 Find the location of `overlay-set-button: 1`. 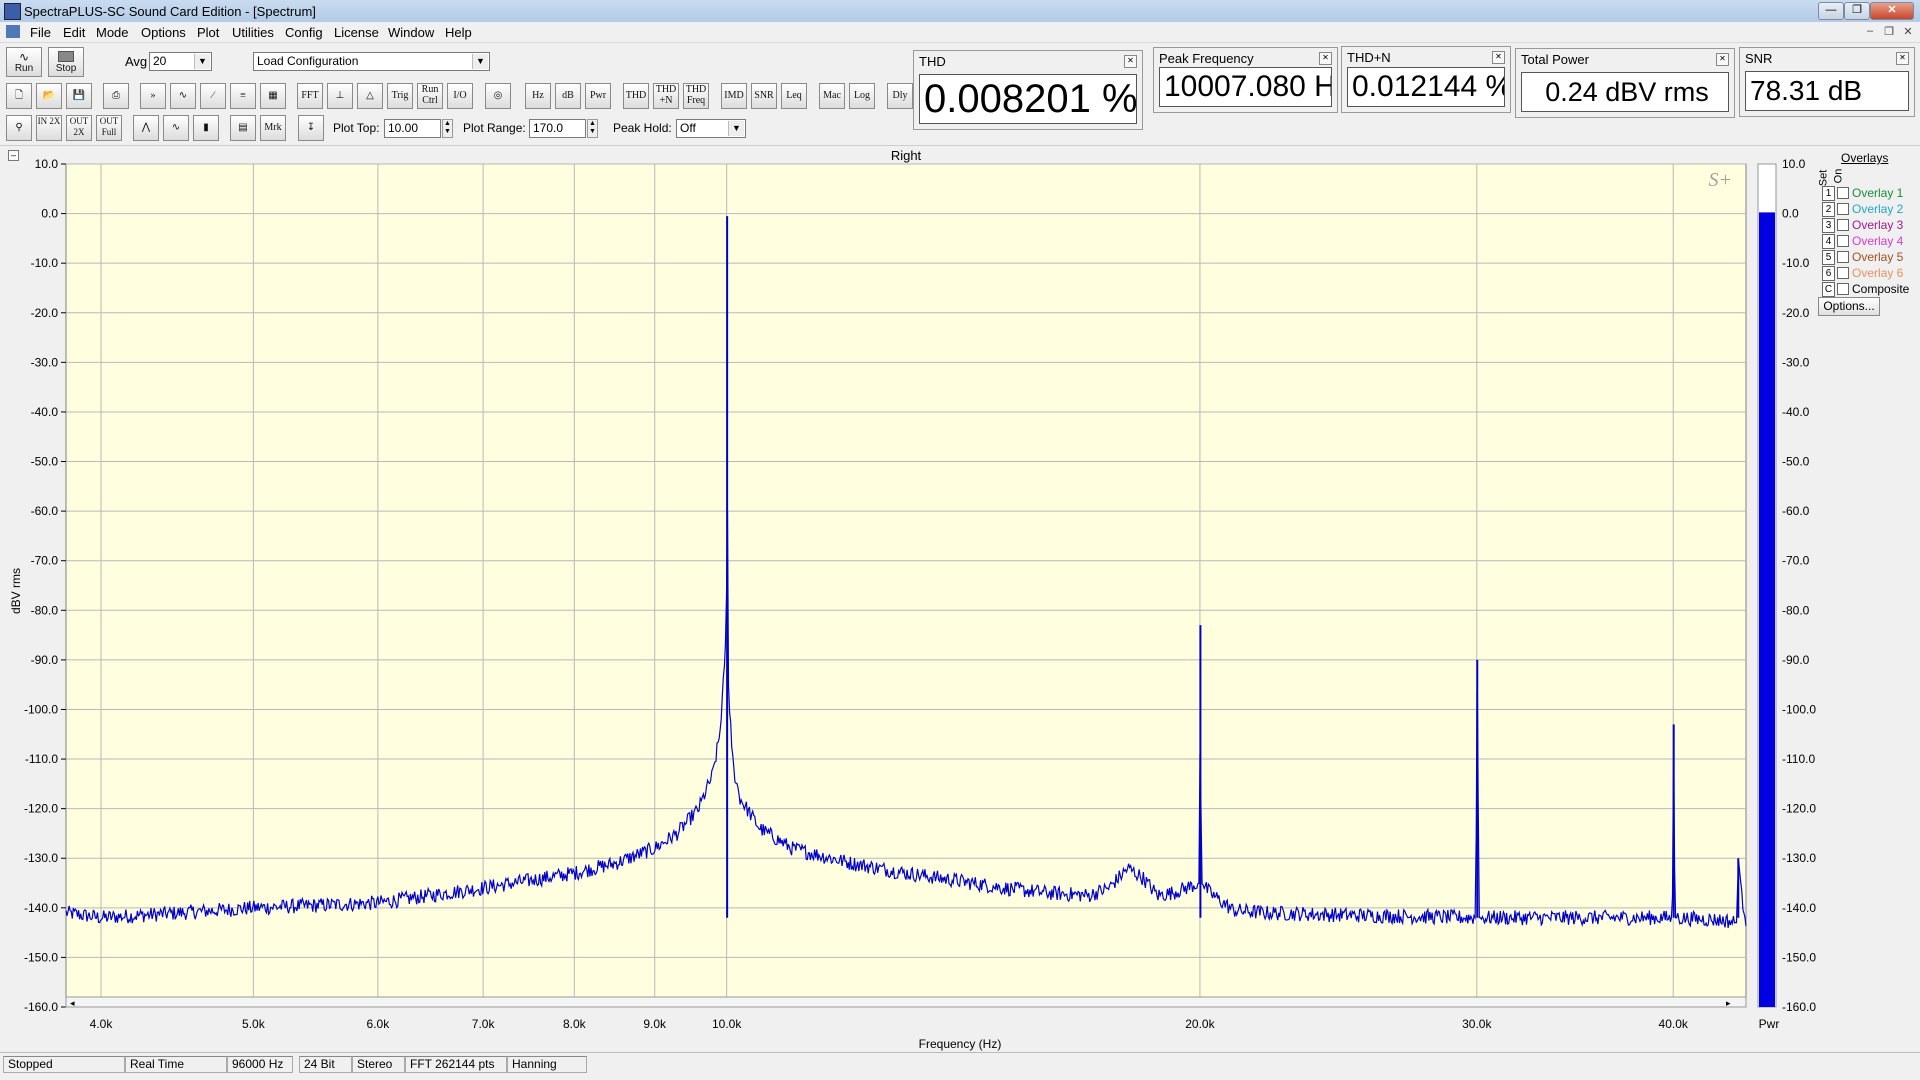

overlay-set-button: 1 is located at coordinates (1828, 193).